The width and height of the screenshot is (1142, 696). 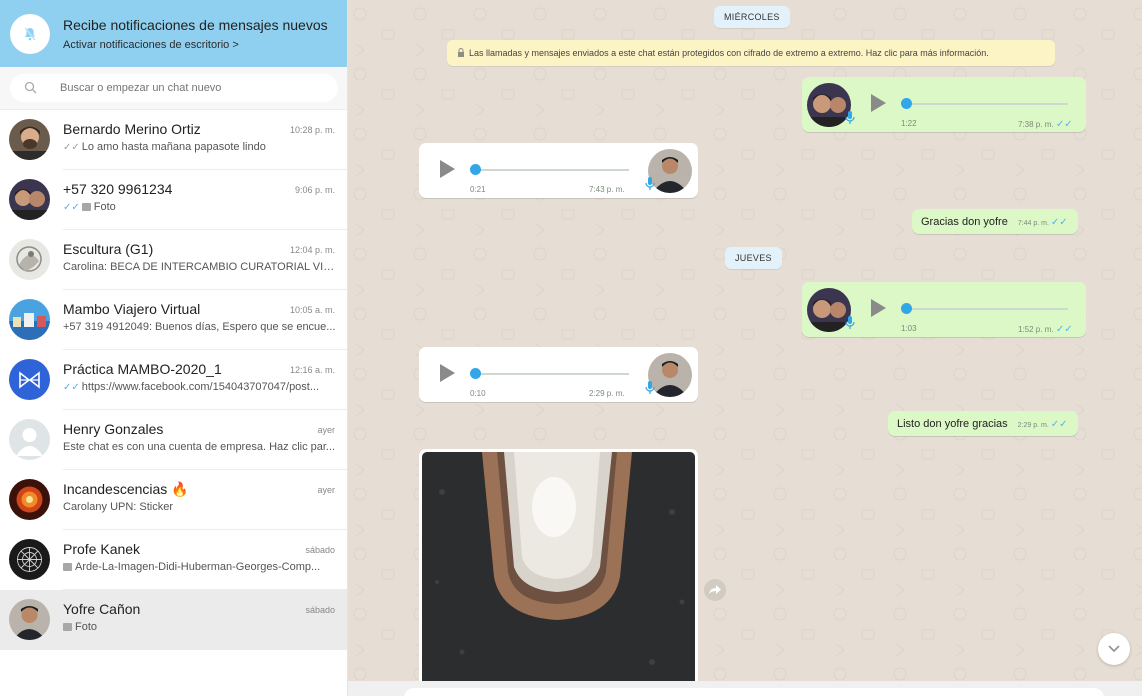 What do you see at coordinates (478, 393) in the screenshot?
I see `voice-duration: 0:10` at bounding box center [478, 393].